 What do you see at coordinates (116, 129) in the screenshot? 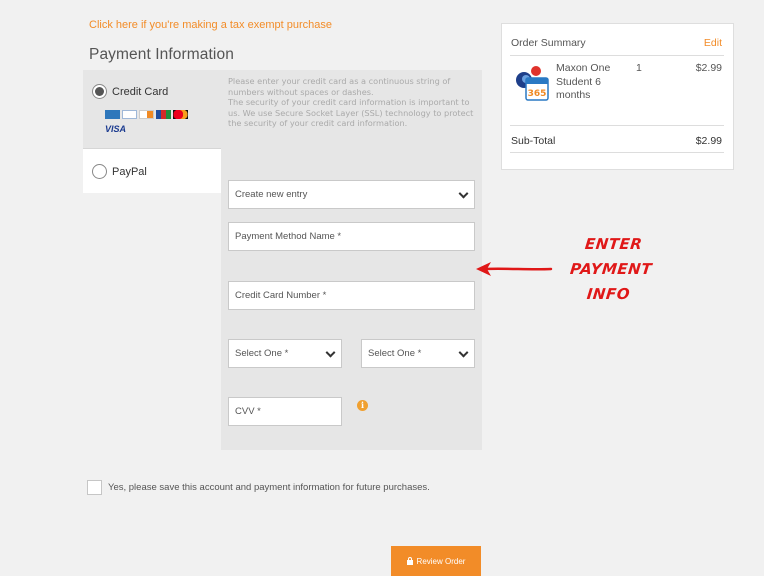
I see `visa-icon: VISA` at bounding box center [116, 129].